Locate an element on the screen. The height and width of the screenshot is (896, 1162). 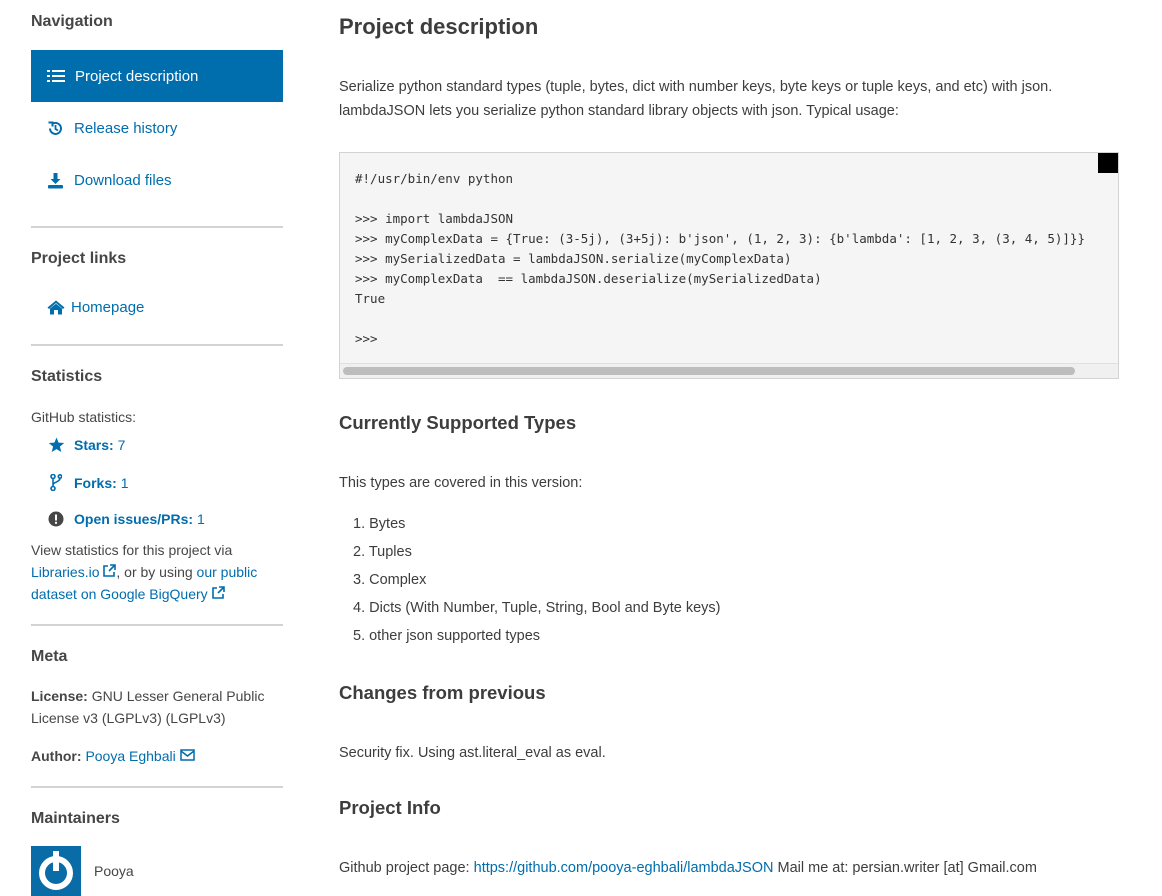
author-info: Author: Pooya Eghbali is located at coordinates (157, 756).